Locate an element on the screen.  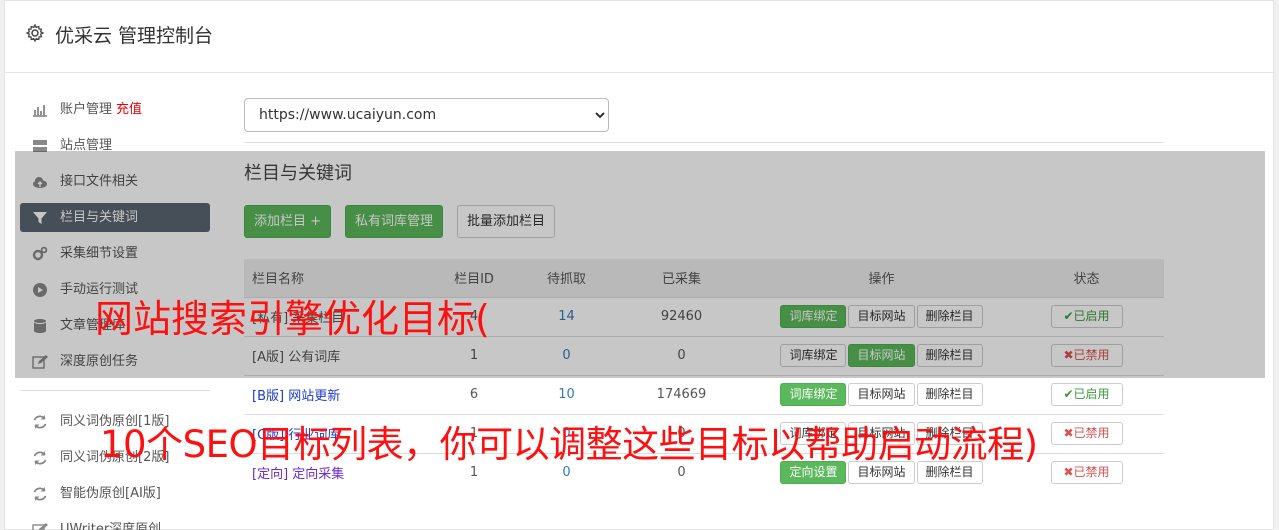
sidebar-item-label: 智能伪原创[AI版] is located at coordinates (110, 493).